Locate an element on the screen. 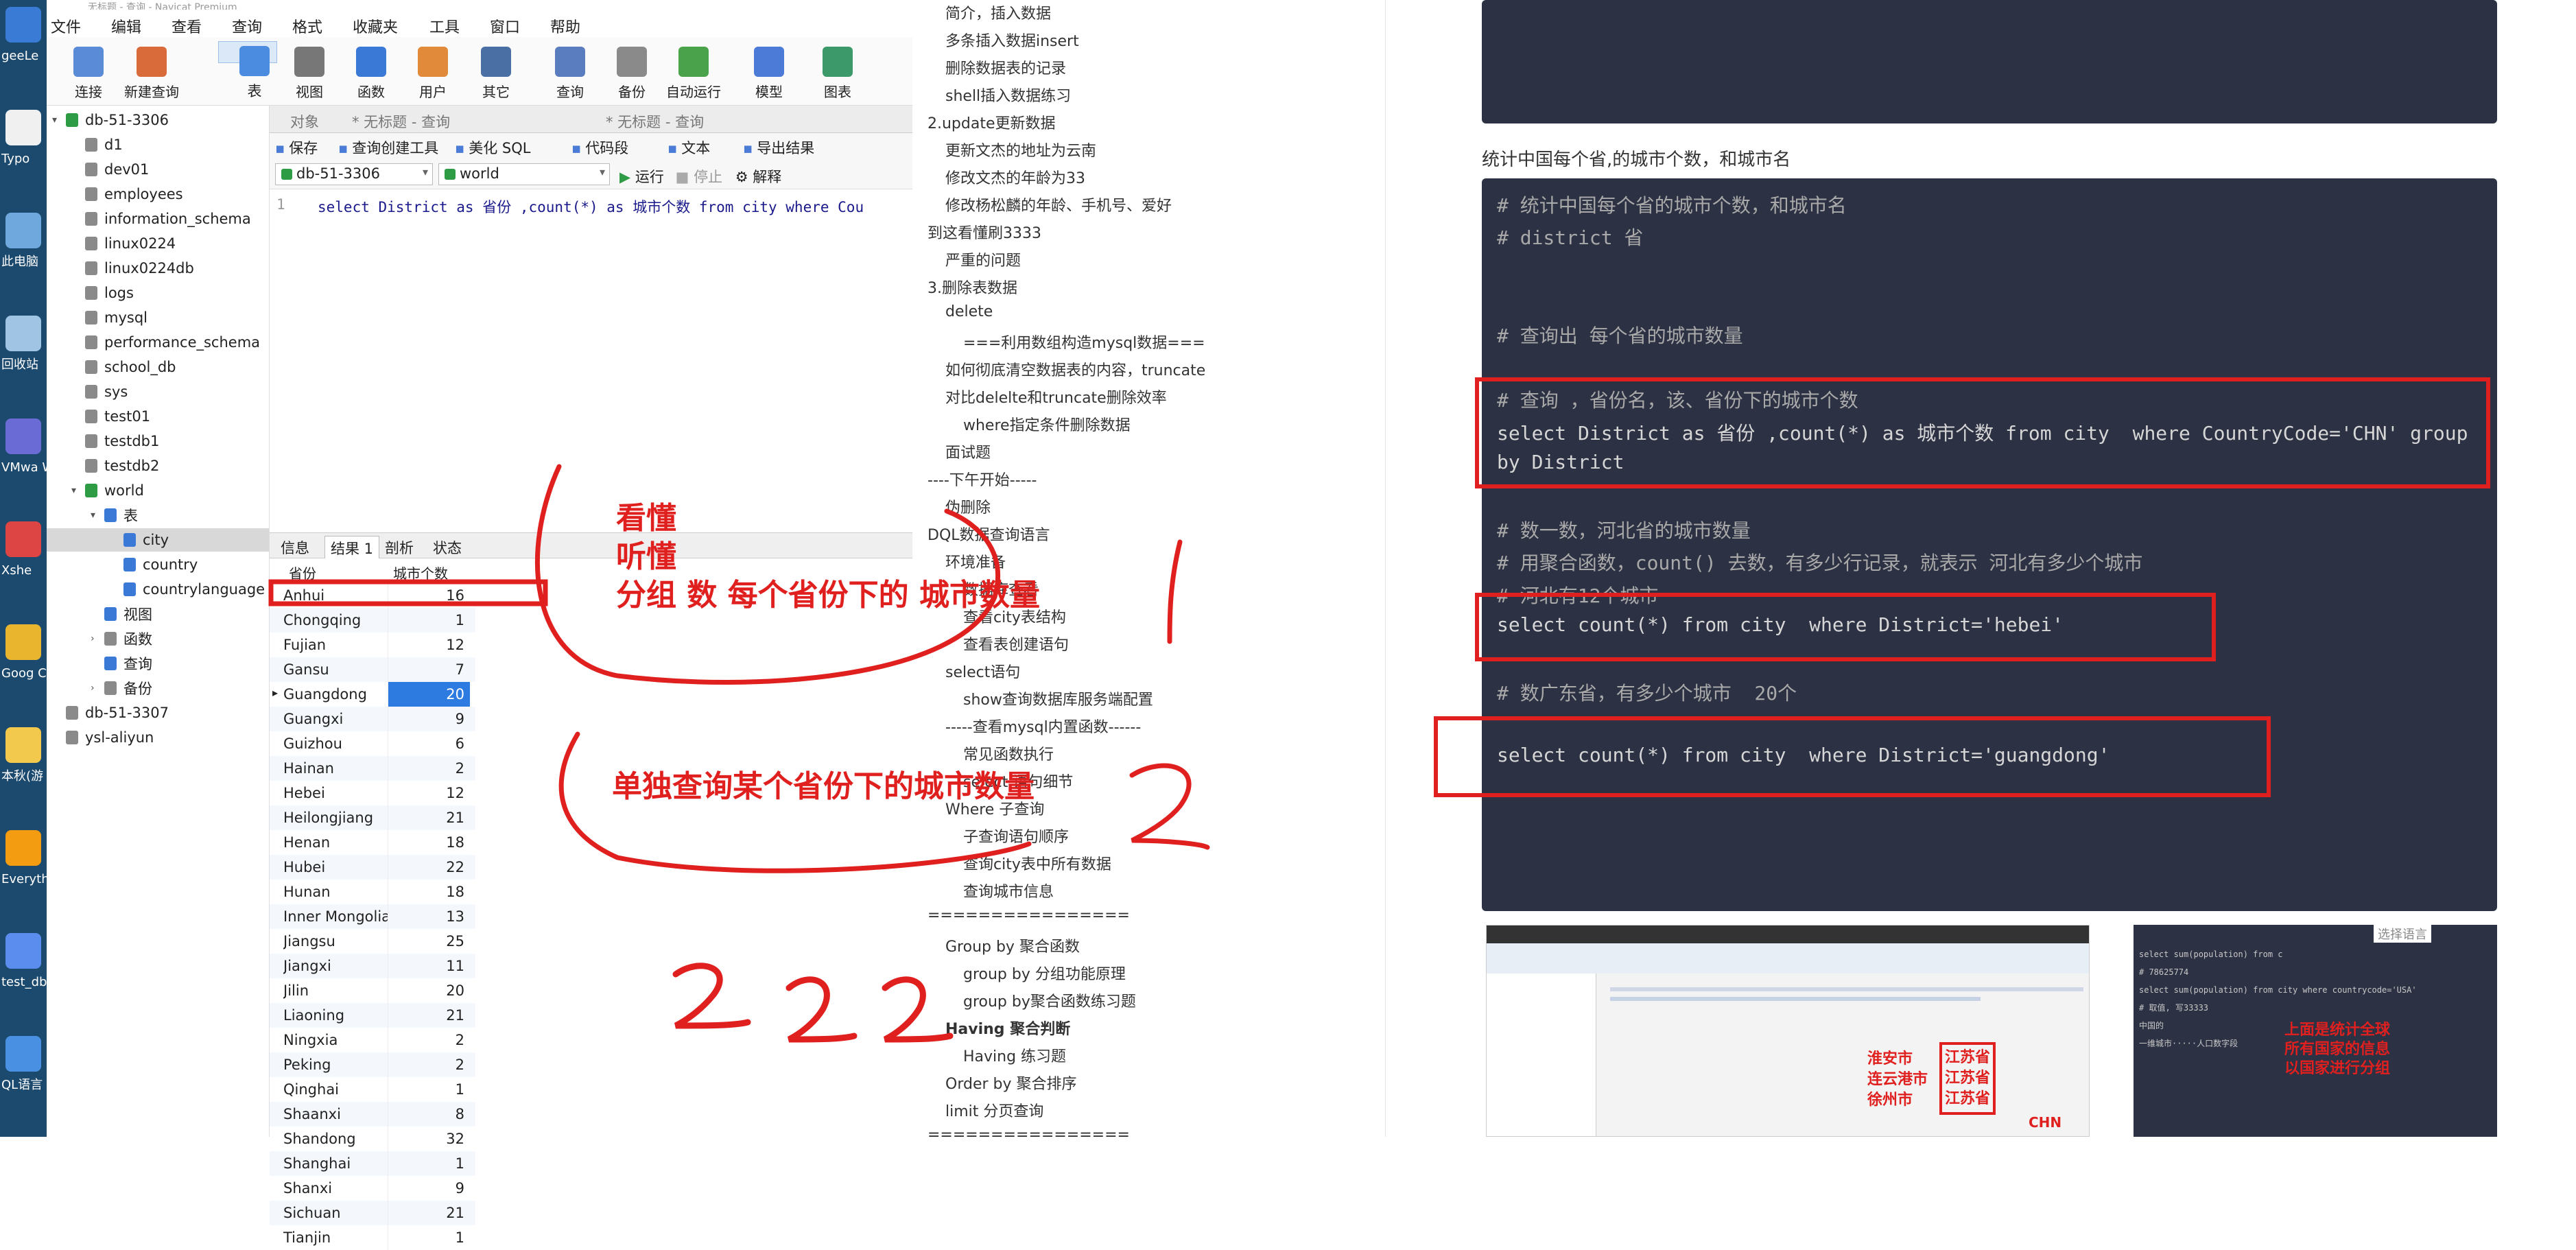  table-row: Shanxi 9 is located at coordinates (372, 1188).